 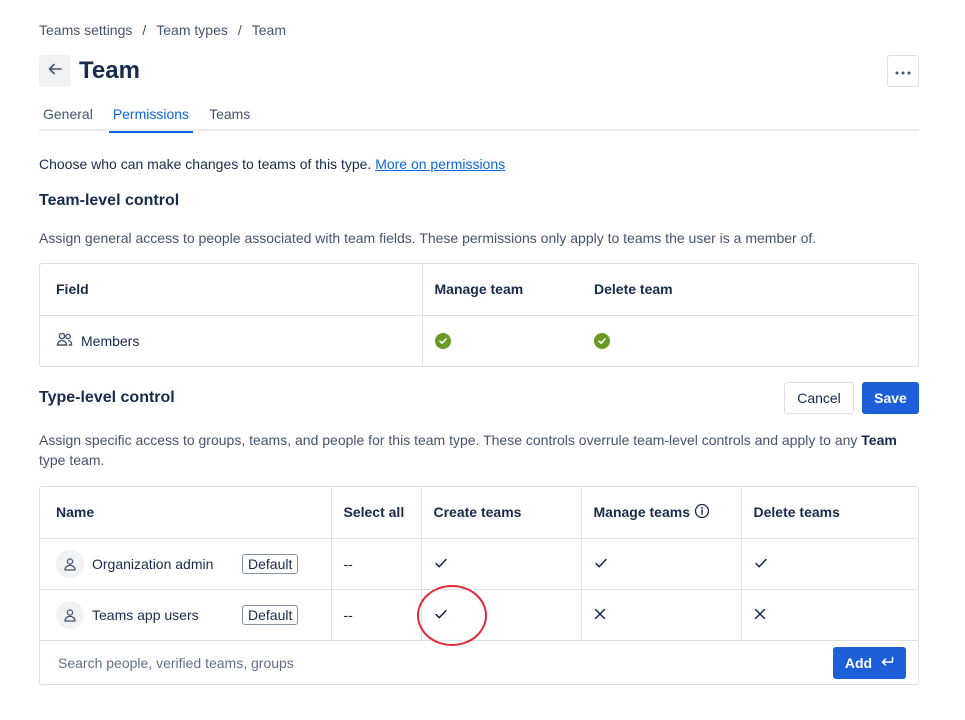 I want to click on tab-general: General, so click(x=68, y=115).